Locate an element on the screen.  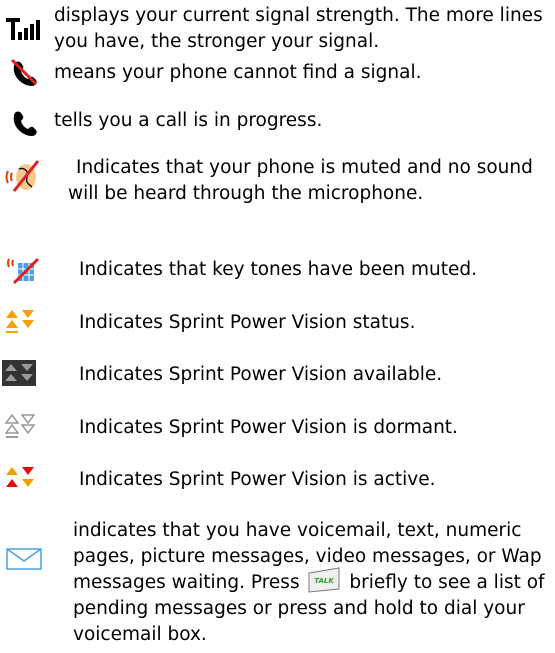
power-vision-available-icon is located at coordinates (19, 373).